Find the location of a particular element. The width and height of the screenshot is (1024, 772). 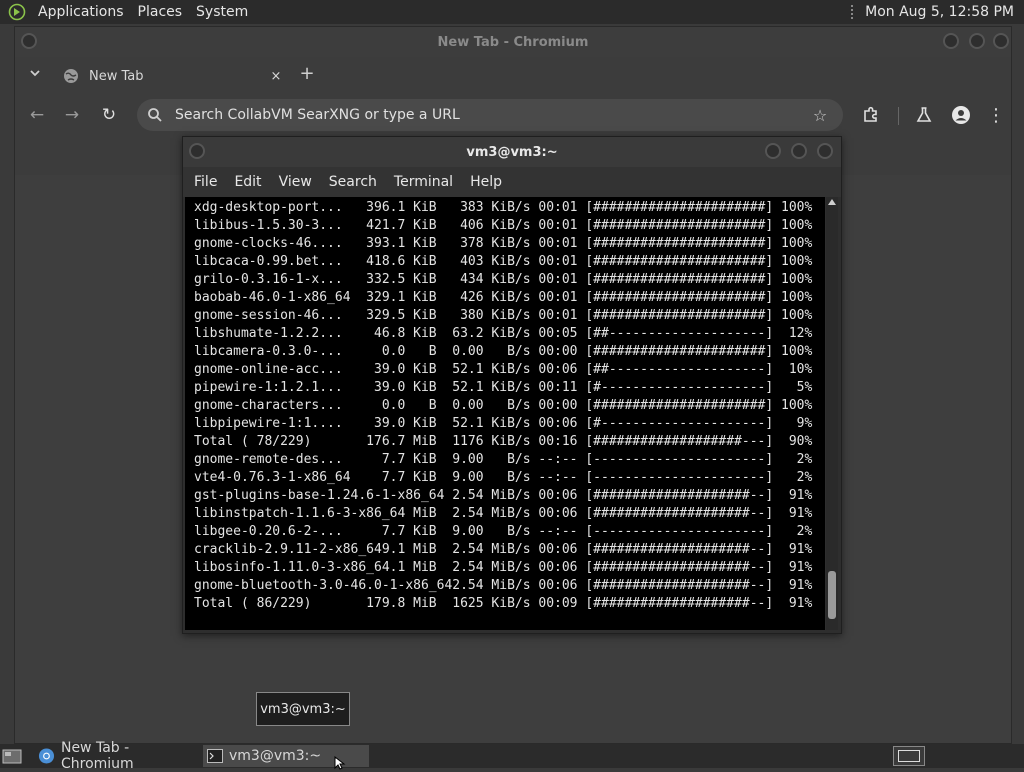

address-bar-placeholder: Search CollabVM SearXNG or type a URL is located at coordinates (317, 115).